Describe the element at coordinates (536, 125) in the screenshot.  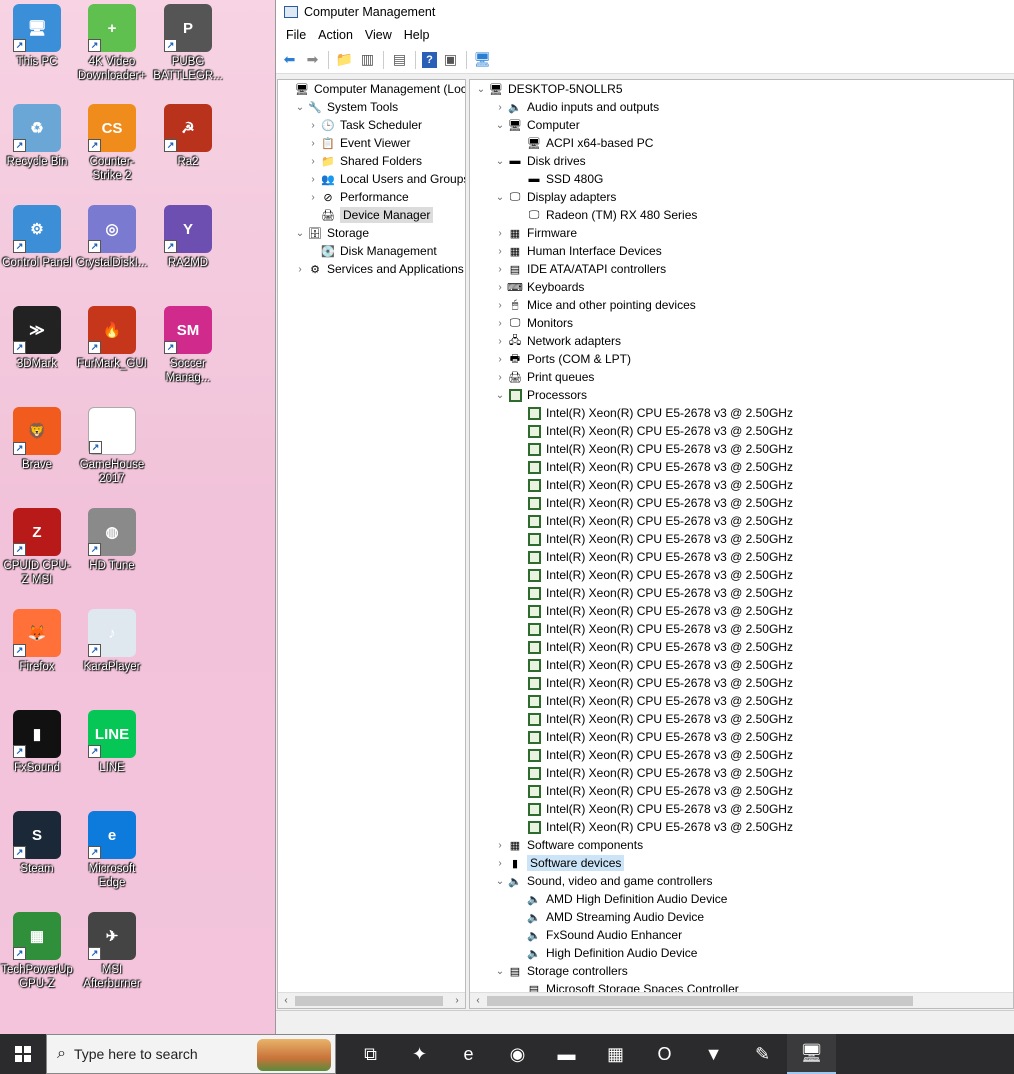
I see `tree-item: ⌄ 🖥 Computer` at that location.